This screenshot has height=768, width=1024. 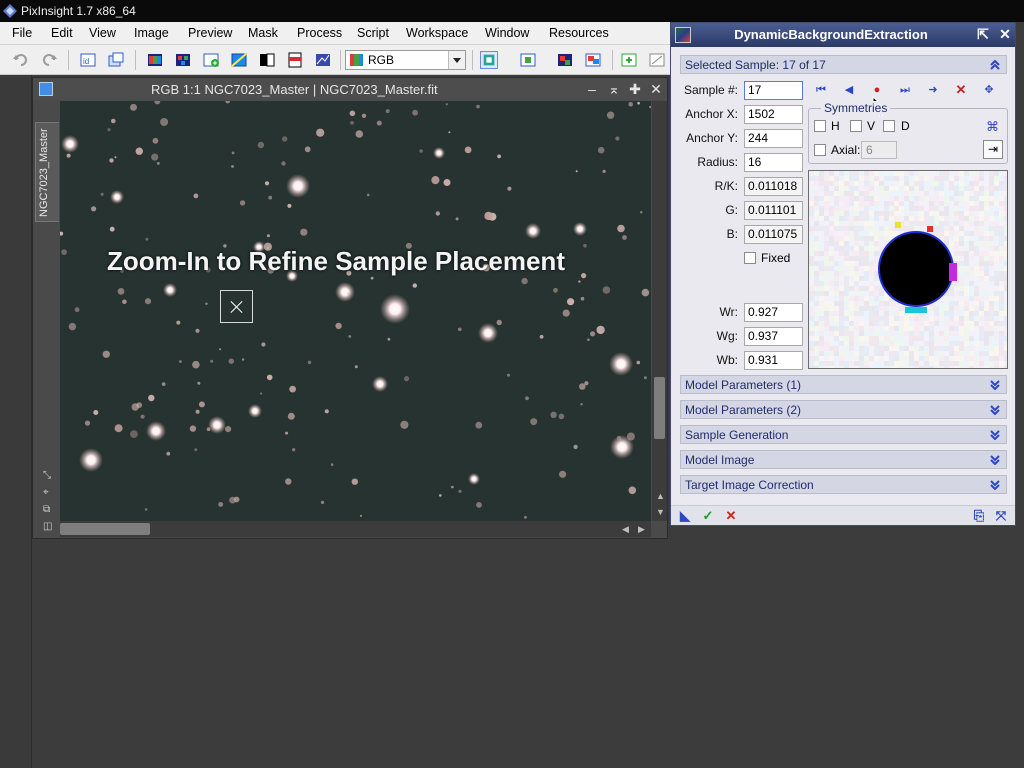 What do you see at coordinates (155, 60) in the screenshot?
I see `rgb-channels-icon` at bounding box center [155, 60].